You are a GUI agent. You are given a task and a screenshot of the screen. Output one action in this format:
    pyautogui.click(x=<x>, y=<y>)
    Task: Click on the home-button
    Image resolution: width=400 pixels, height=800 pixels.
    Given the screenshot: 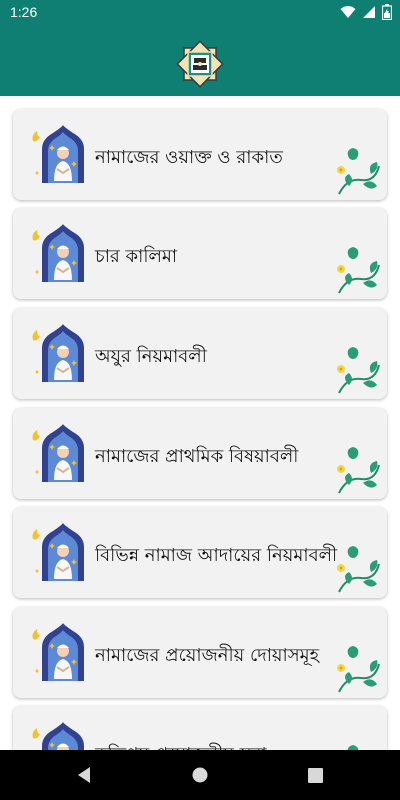 What is the action you would take?
    pyautogui.click(x=200, y=775)
    